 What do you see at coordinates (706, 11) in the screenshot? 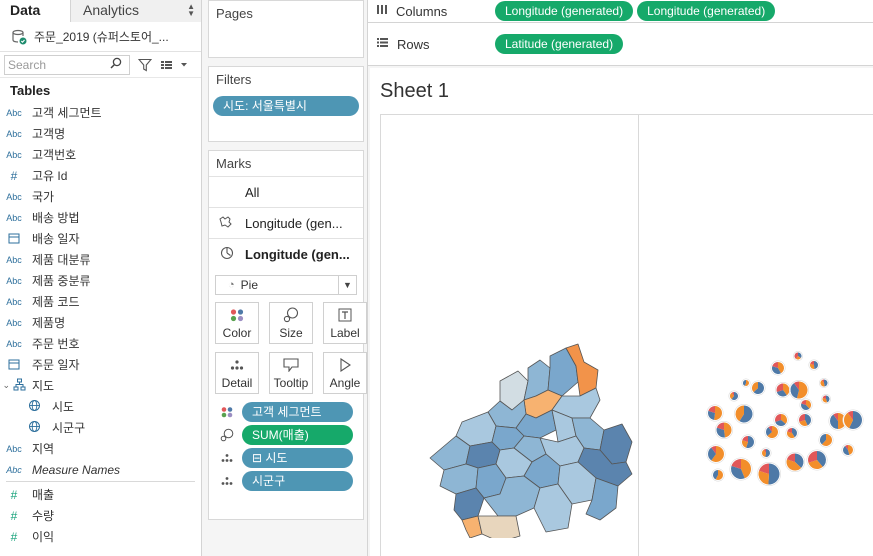
I see `columns-pill-longitude-2: Longitude (generated)` at bounding box center [706, 11].